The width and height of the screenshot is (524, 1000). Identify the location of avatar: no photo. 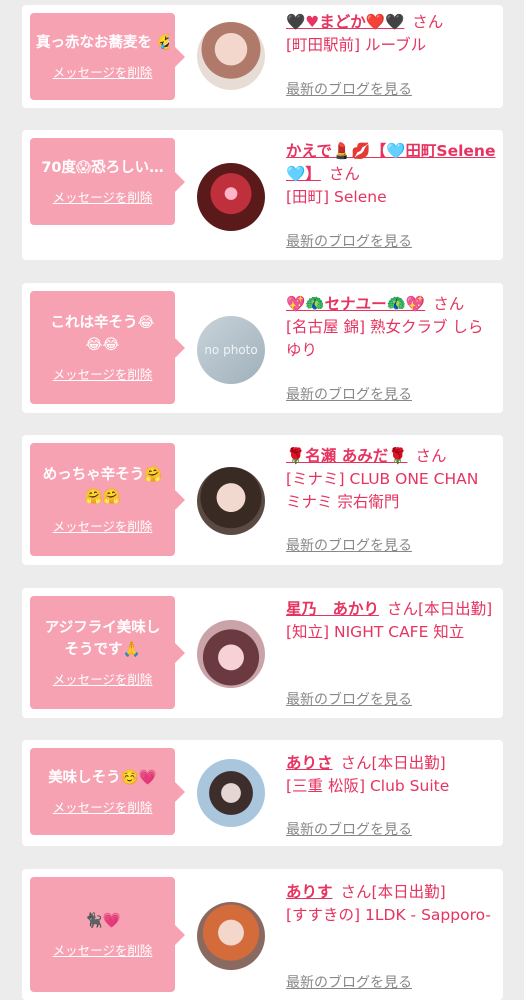
(231, 350).